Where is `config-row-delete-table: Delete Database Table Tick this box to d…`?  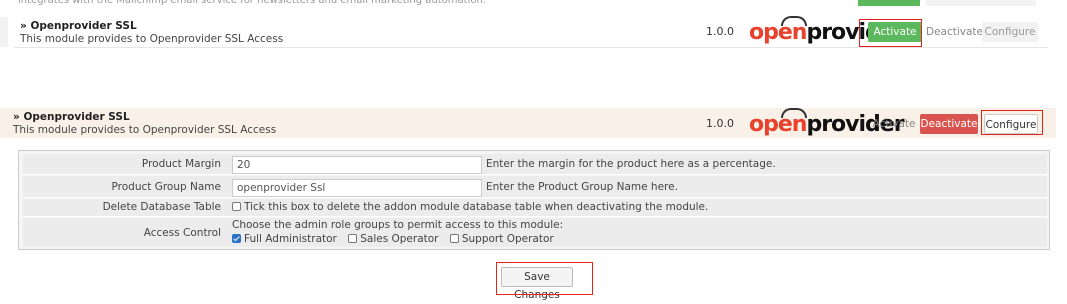
config-row-delete-table: Delete Database Table Tick this box to d… is located at coordinates (535, 208).